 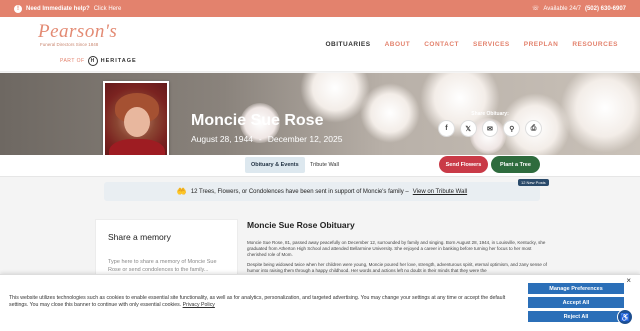 What do you see at coordinates (266, 139) in the screenshot?
I see `life-dates: August 28, 1944 - December 12, 2025` at bounding box center [266, 139].